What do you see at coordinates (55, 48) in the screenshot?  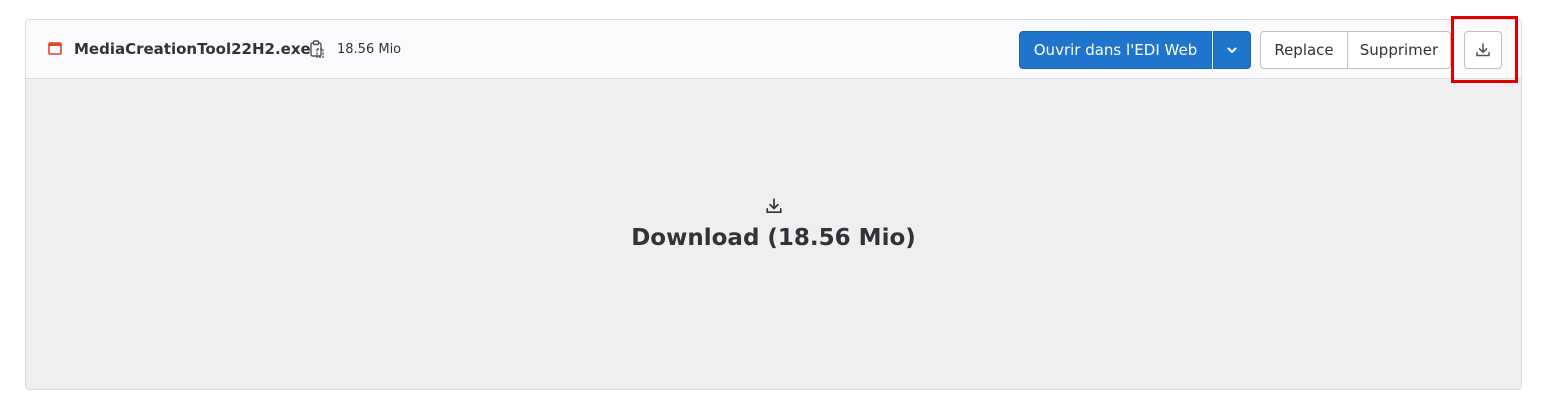 I see `application-window-icon` at bounding box center [55, 48].